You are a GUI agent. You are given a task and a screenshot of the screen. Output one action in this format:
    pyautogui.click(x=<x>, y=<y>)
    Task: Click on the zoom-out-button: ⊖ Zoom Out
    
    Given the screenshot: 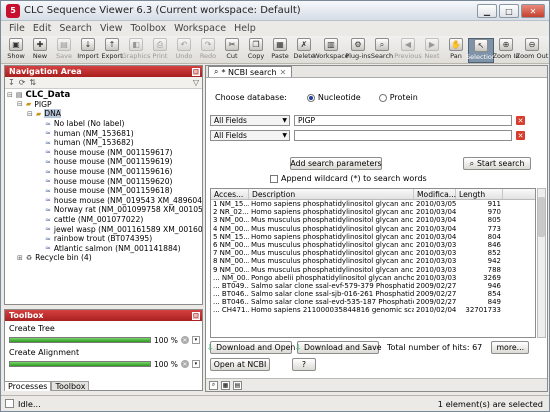 What is the action you would take?
    pyautogui.click(x=532, y=50)
    